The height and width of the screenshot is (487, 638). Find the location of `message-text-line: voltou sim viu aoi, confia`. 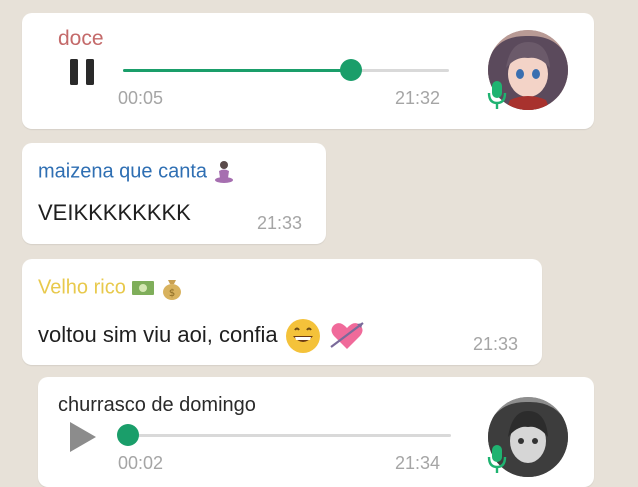

message-text-line: voltou sim viu aoi, confia is located at coordinates (202, 336).